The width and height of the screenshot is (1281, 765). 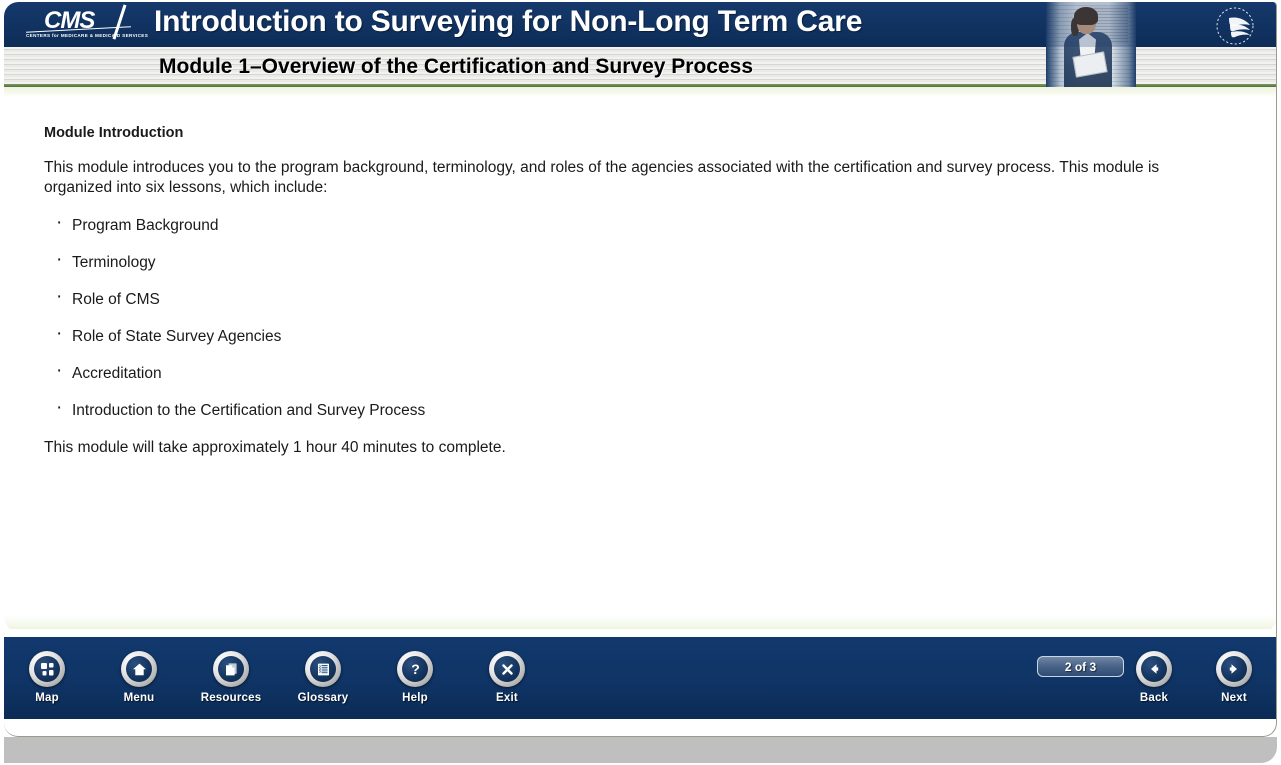 I want to click on glossary-button-label: Glossary, so click(x=323, y=698).